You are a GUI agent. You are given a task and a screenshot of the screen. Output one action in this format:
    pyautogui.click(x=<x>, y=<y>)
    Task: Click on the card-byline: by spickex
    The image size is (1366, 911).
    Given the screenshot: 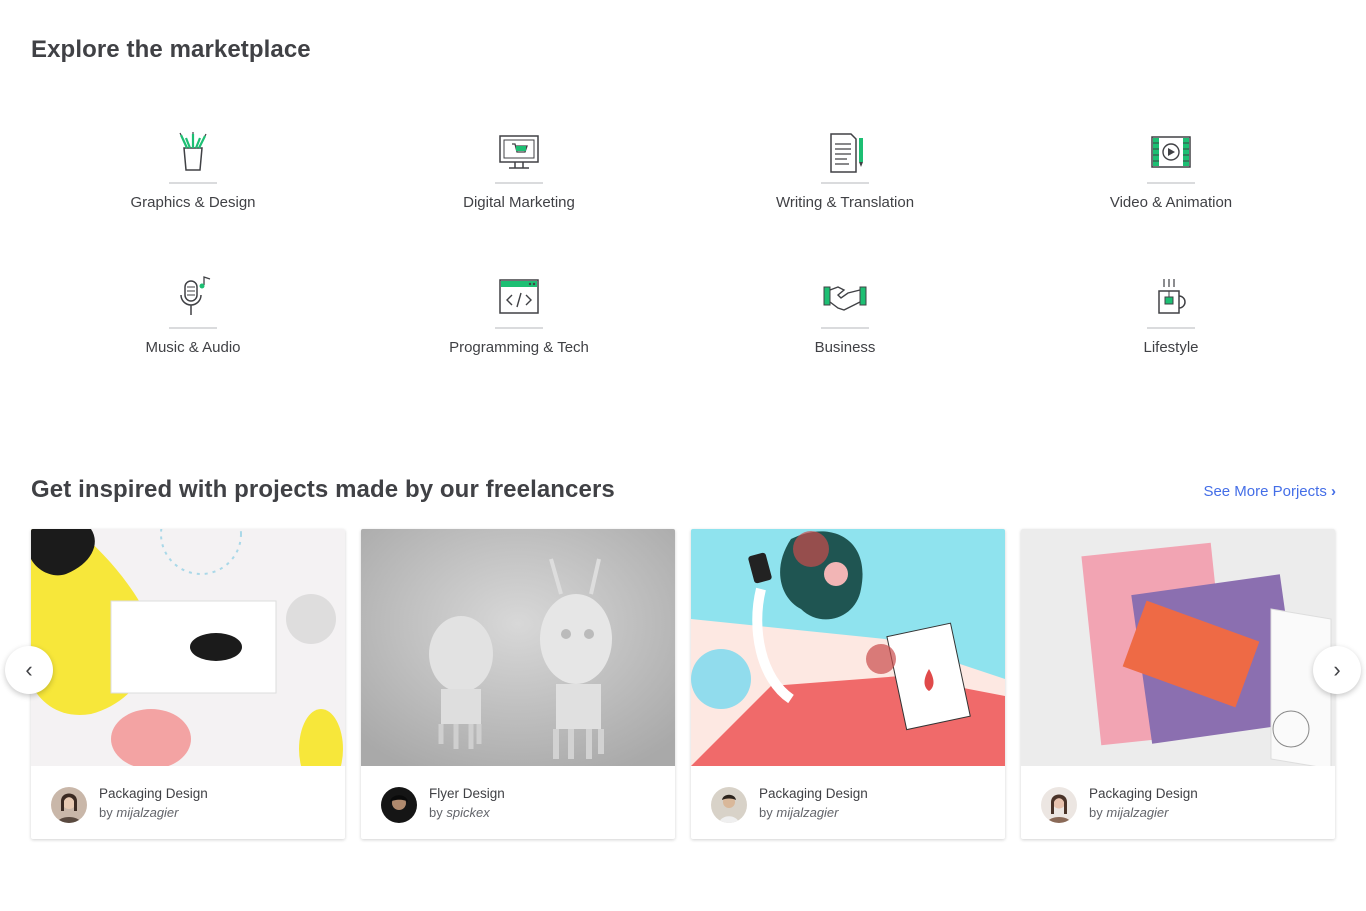 What is the action you would take?
    pyautogui.click(x=459, y=812)
    